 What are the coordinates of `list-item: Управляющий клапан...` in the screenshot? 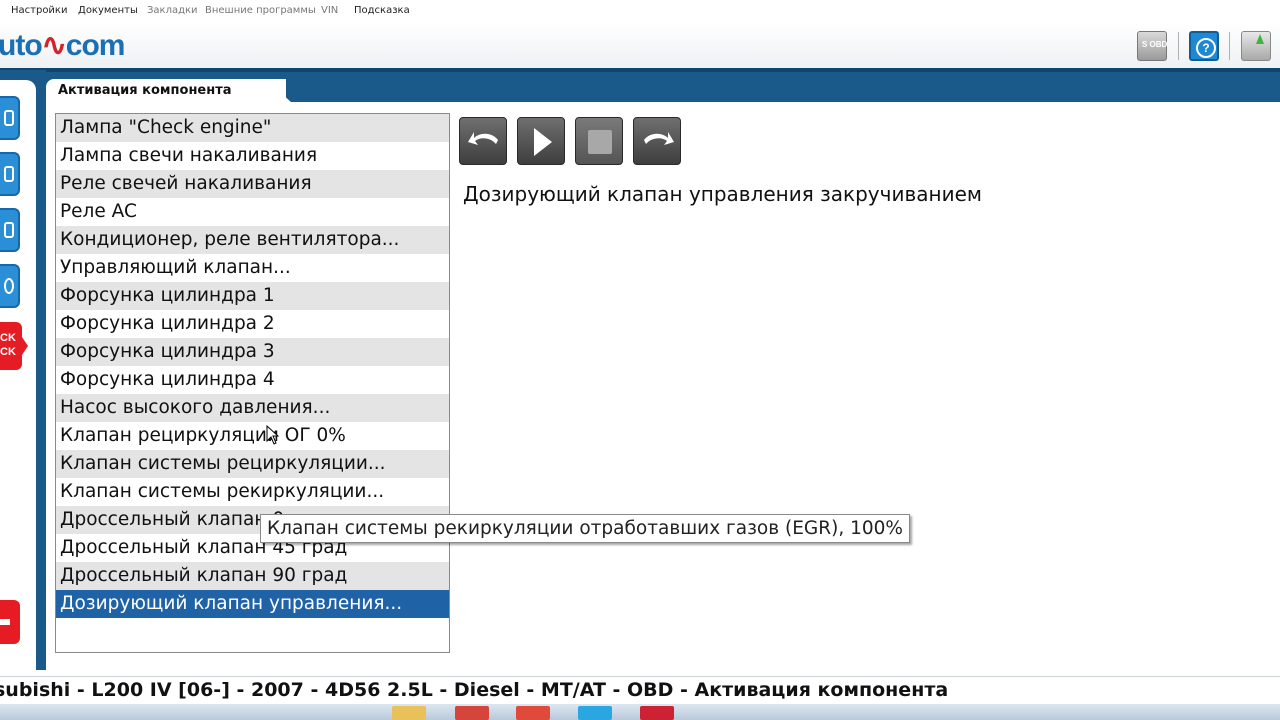 It's located at (252, 268).